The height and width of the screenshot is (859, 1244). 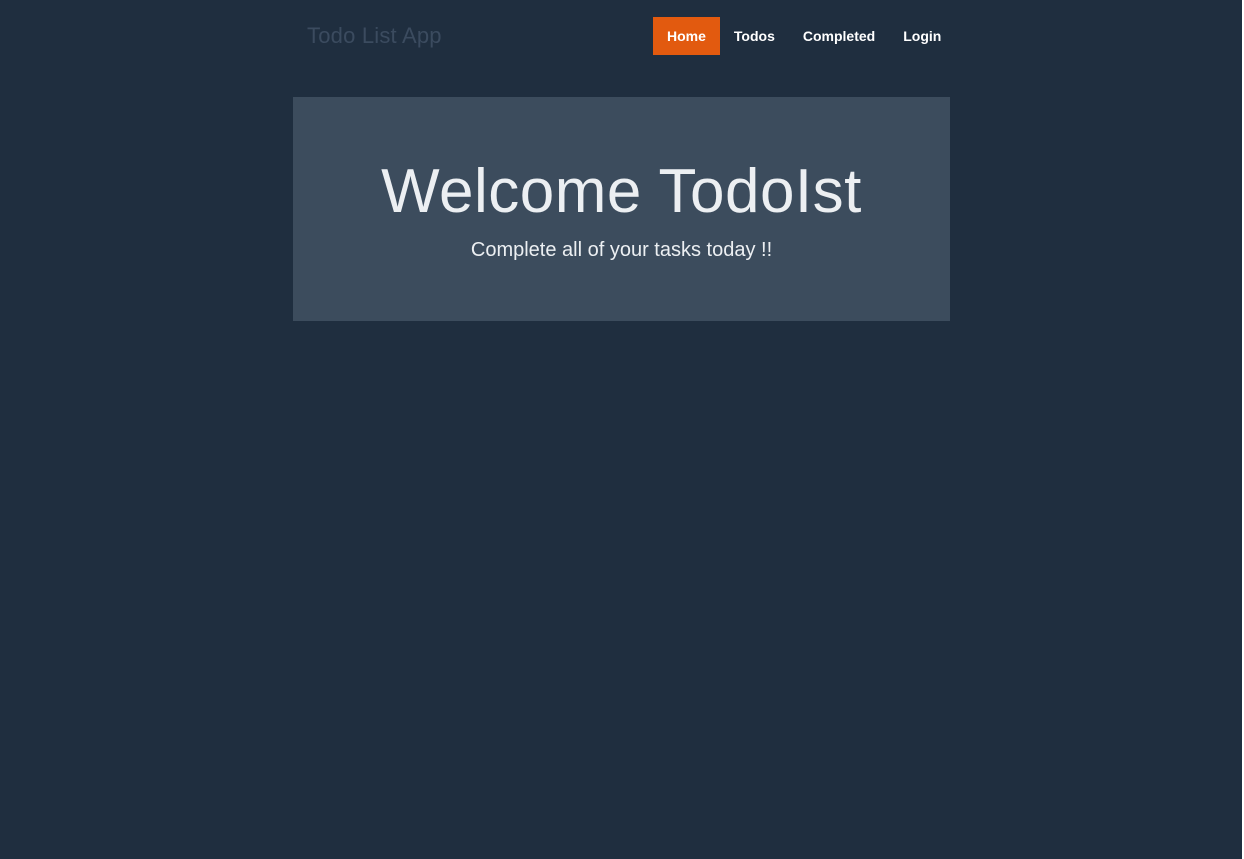 I want to click on nav-item-completed: Completed, so click(x=839, y=36).